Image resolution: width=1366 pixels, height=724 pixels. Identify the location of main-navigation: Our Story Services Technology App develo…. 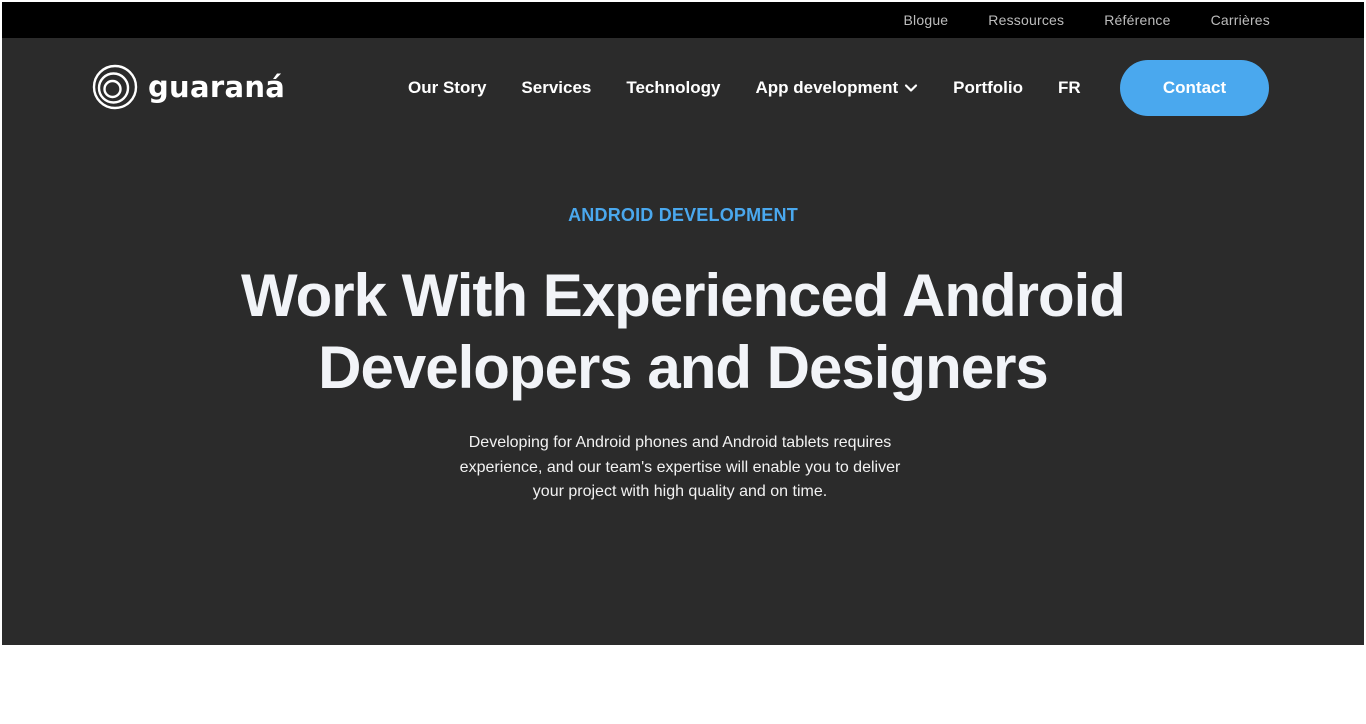
(762, 88).